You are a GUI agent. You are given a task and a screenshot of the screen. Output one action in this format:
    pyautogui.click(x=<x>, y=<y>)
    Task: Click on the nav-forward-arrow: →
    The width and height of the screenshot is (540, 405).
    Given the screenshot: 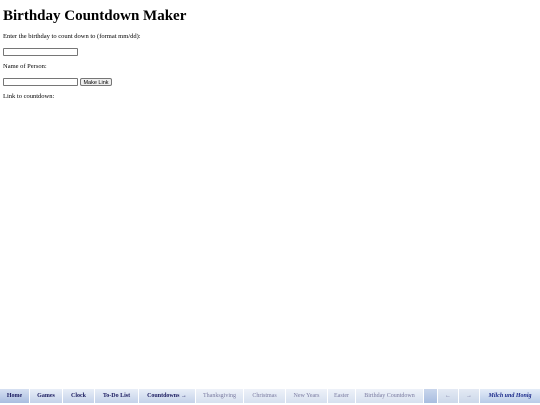 What is the action you would take?
    pyautogui.click(x=469, y=396)
    